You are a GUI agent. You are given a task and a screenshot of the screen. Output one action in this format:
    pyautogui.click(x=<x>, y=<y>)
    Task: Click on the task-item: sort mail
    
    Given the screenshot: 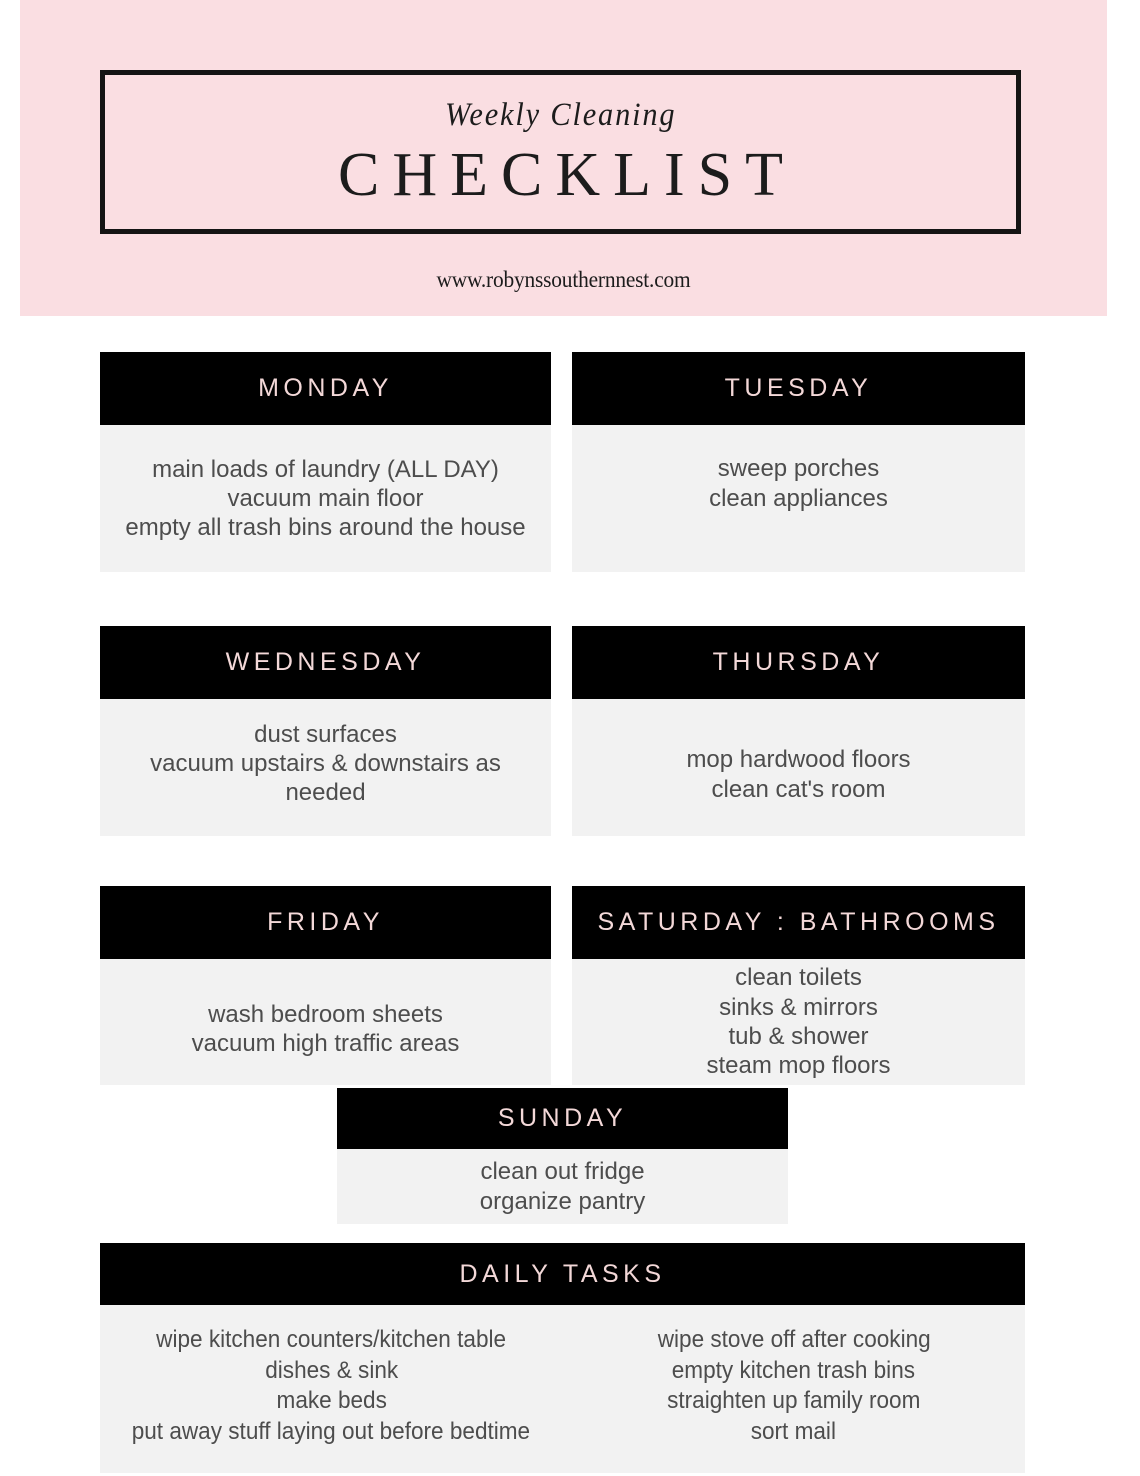 What is the action you would take?
    pyautogui.click(x=794, y=1432)
    